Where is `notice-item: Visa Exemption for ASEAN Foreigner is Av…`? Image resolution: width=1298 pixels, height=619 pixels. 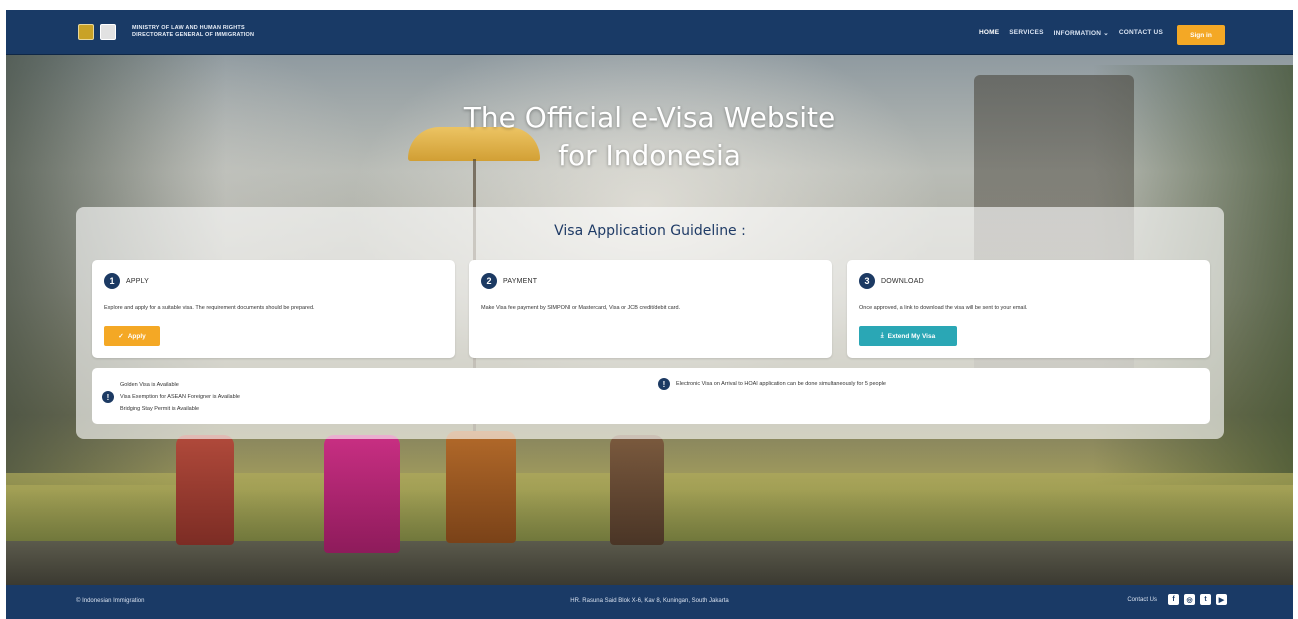
notice-item: Visa Exemption for ASEAN Foreigner is Av… is located at coordinates (180, 397).